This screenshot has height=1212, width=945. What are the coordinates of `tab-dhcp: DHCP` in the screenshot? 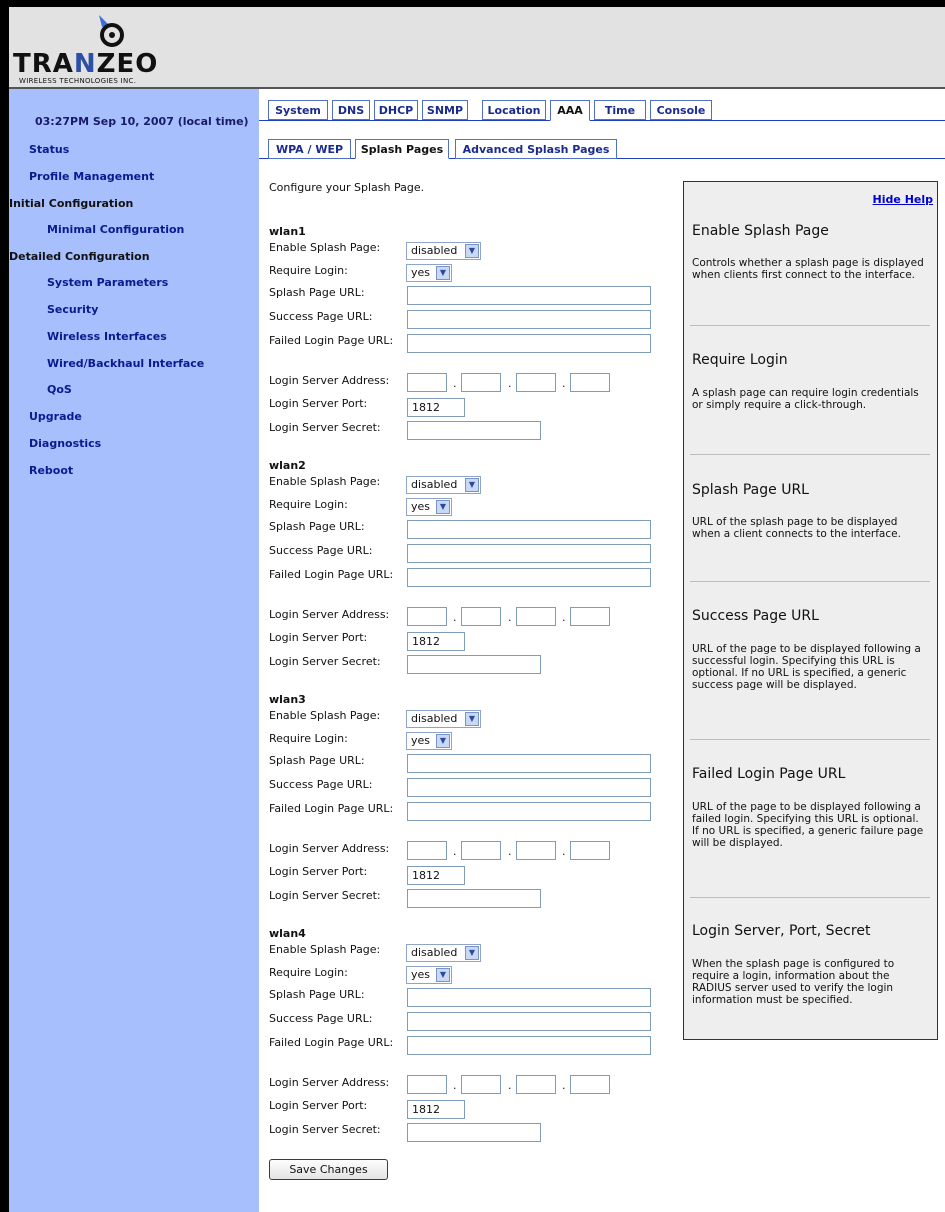 It's located at (396, 110).